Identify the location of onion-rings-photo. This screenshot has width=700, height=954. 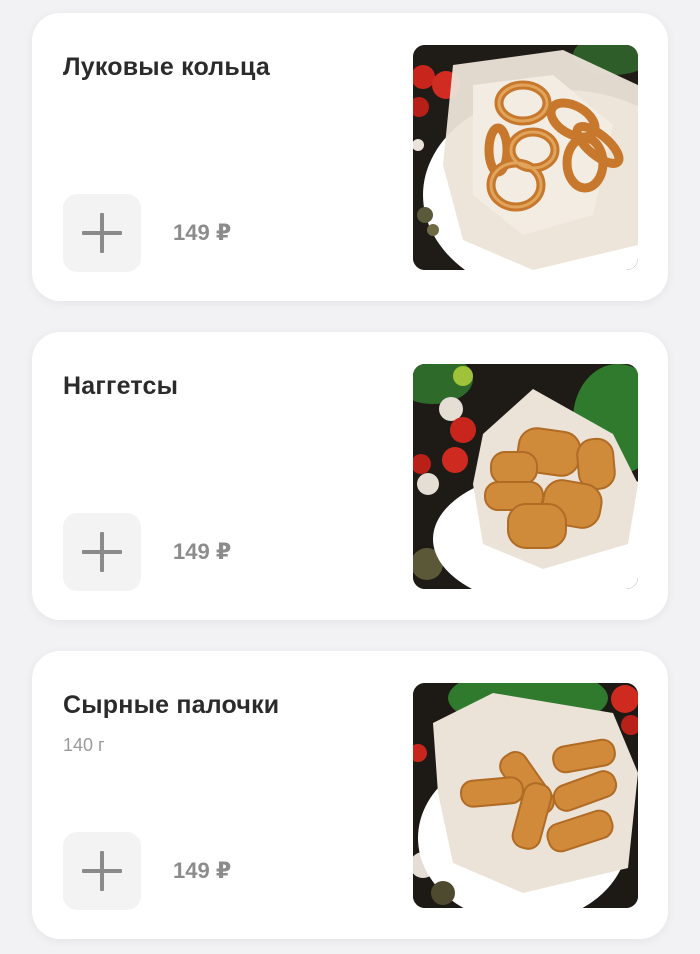
(525, 157).